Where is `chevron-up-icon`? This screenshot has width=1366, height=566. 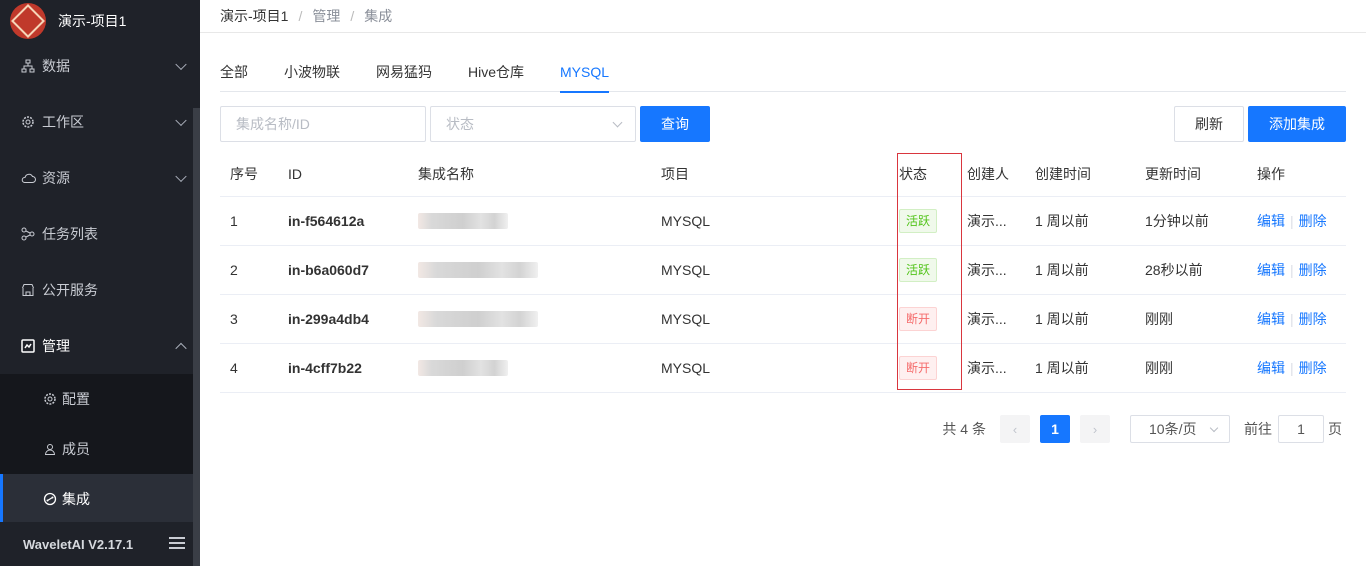
chevron-up-icon is located at coordinates (181, 348).